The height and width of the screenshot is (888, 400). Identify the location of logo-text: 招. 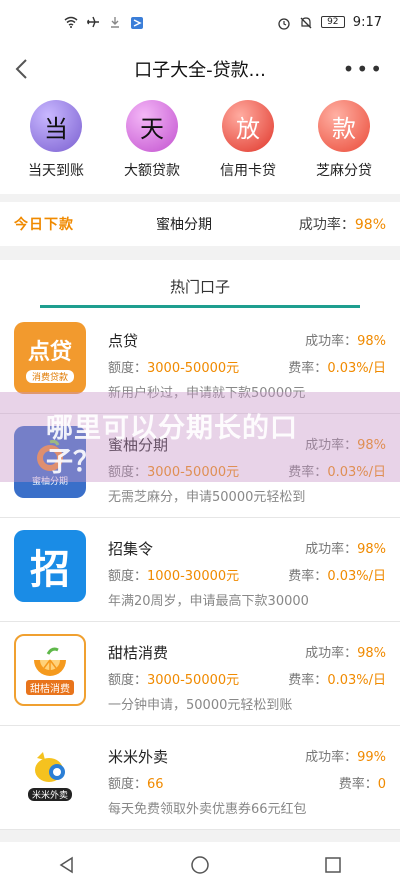
(50, 570).